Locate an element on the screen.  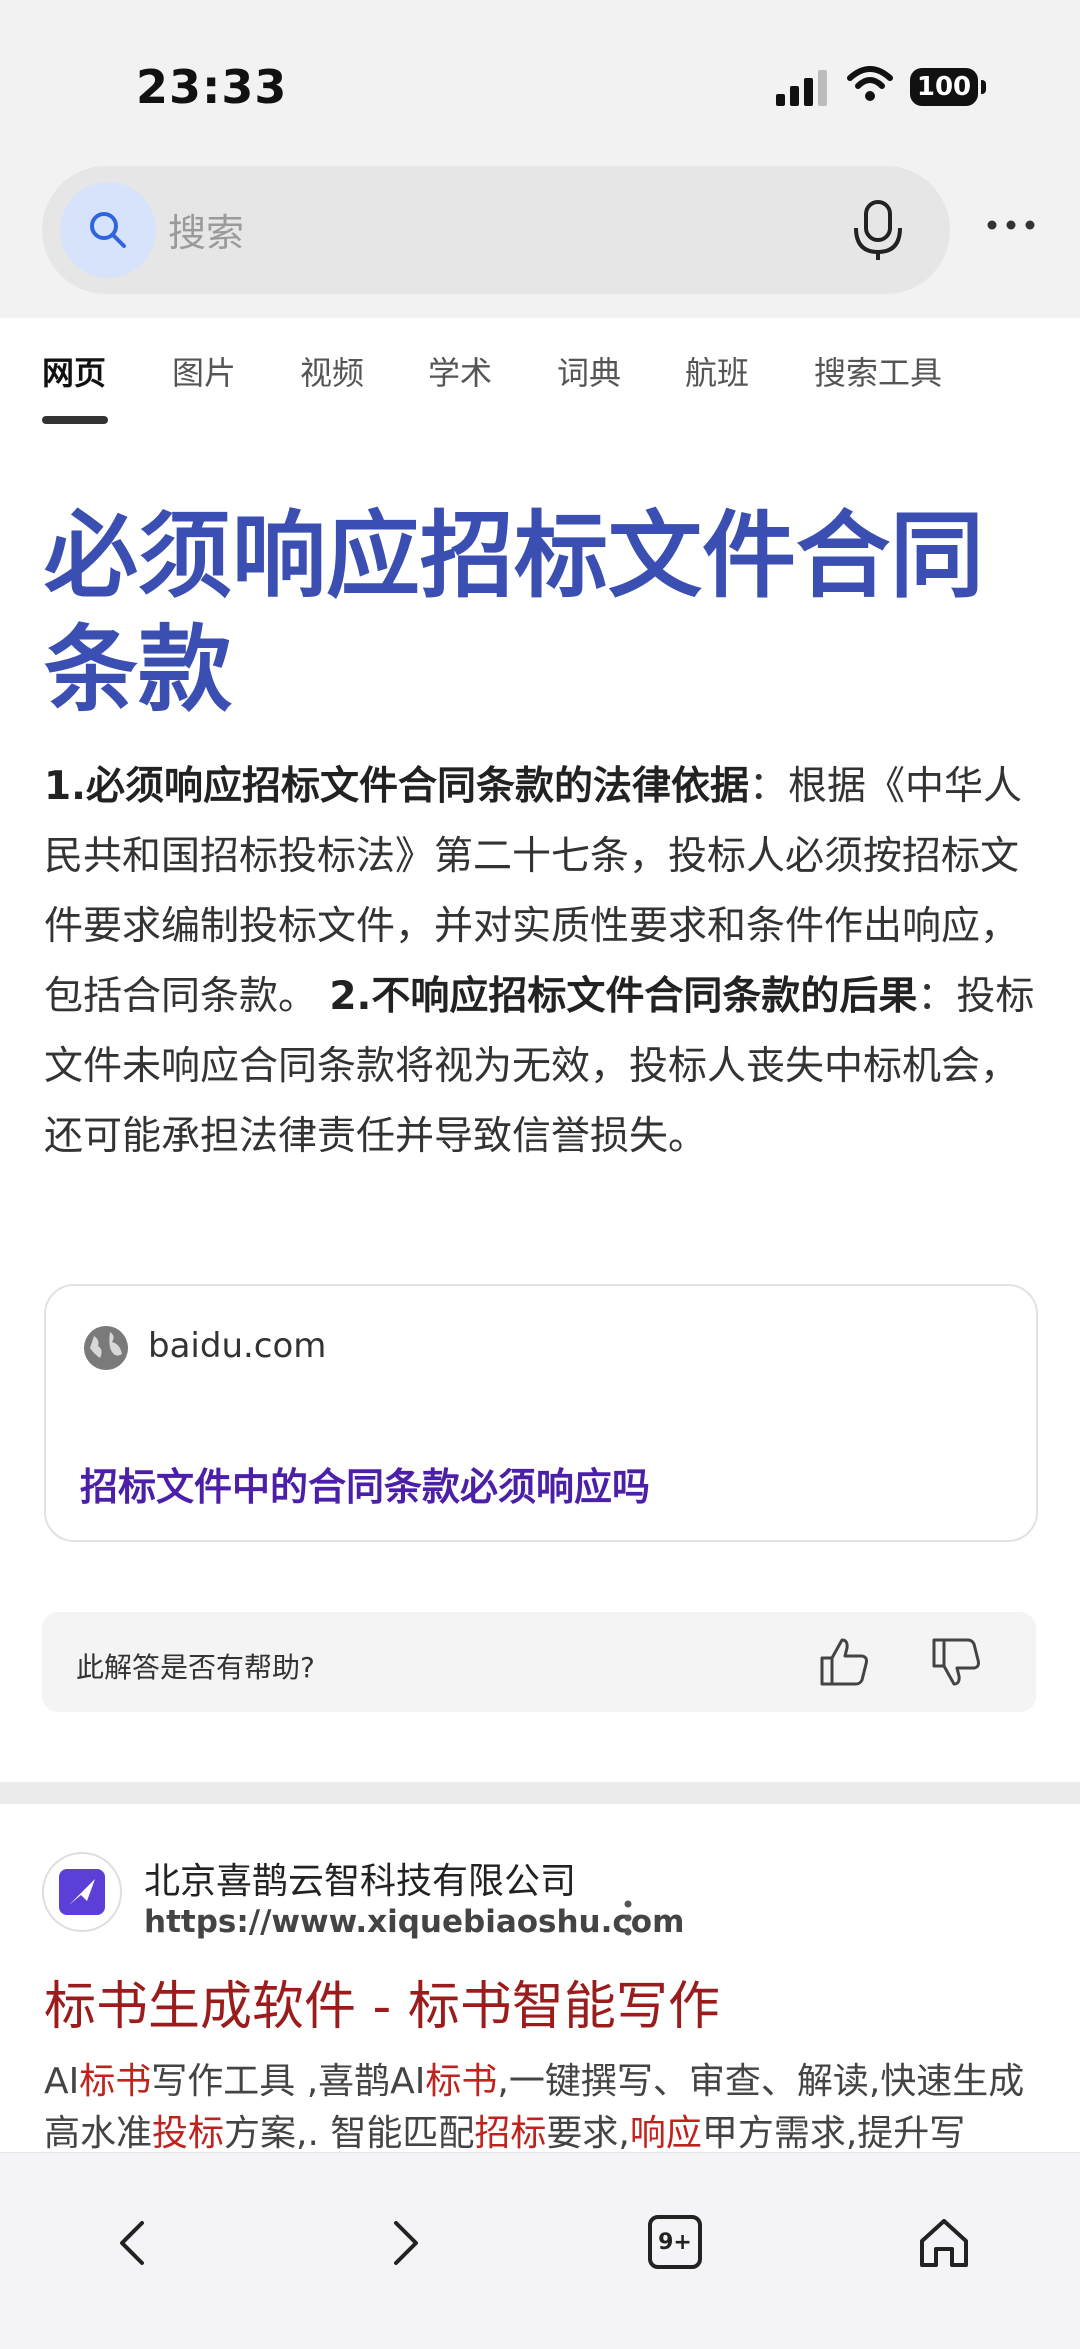
magpie-logo-icon is located at coordinates (82, 1892).